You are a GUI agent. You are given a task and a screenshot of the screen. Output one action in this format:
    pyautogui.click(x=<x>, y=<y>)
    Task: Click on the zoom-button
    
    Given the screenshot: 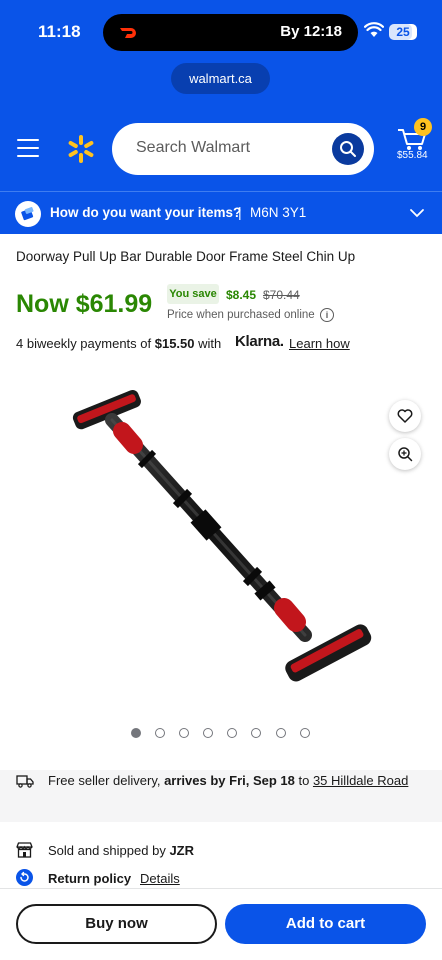 What is the action you would take?
    pyautogui.click(x=405, y=454)
    